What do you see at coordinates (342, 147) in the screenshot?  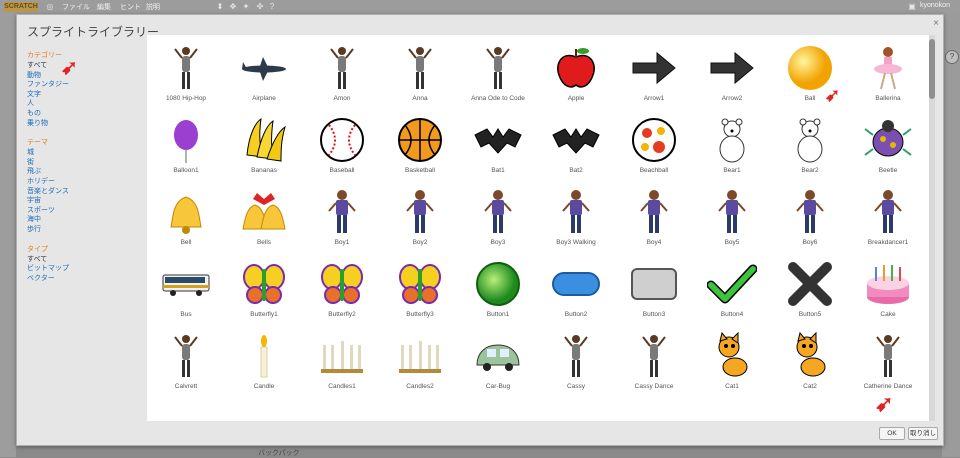 I see `sprite-tile: Baseball` at bounding box center [342, 147].